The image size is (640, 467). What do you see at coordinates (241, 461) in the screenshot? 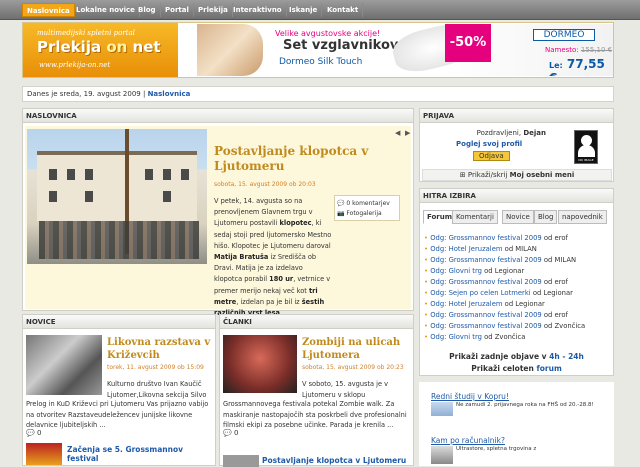
I see `clanki-next-thumbnail` at bounding box center [241, 461].